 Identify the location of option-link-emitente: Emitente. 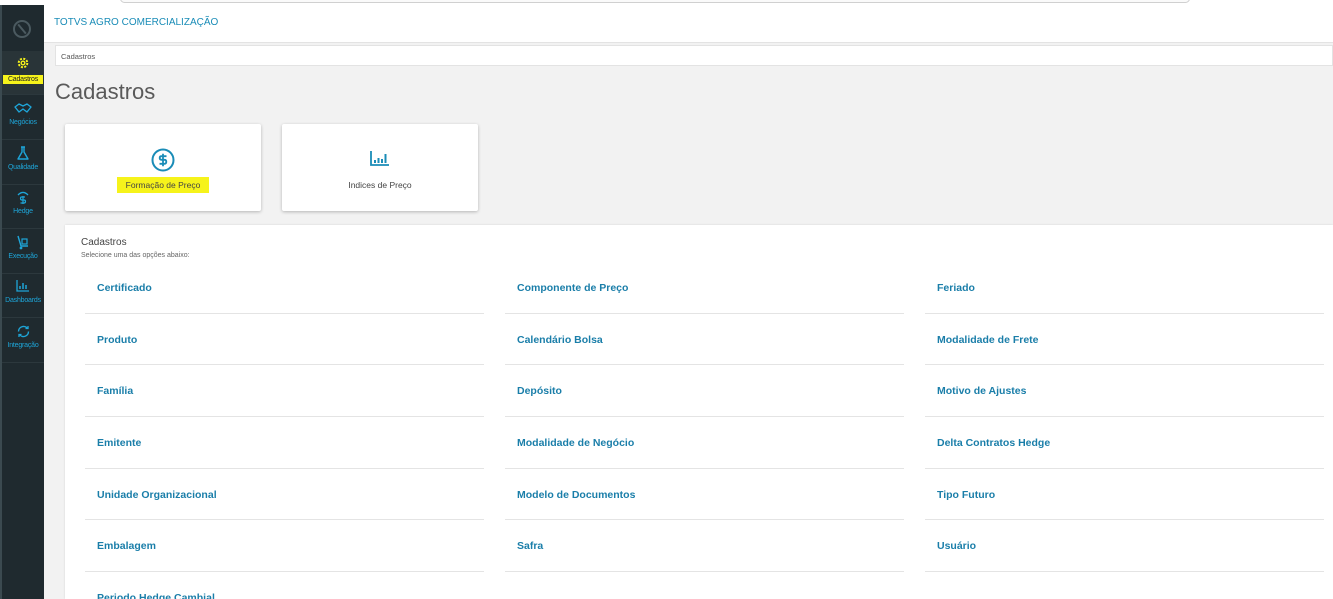
(284, 443).